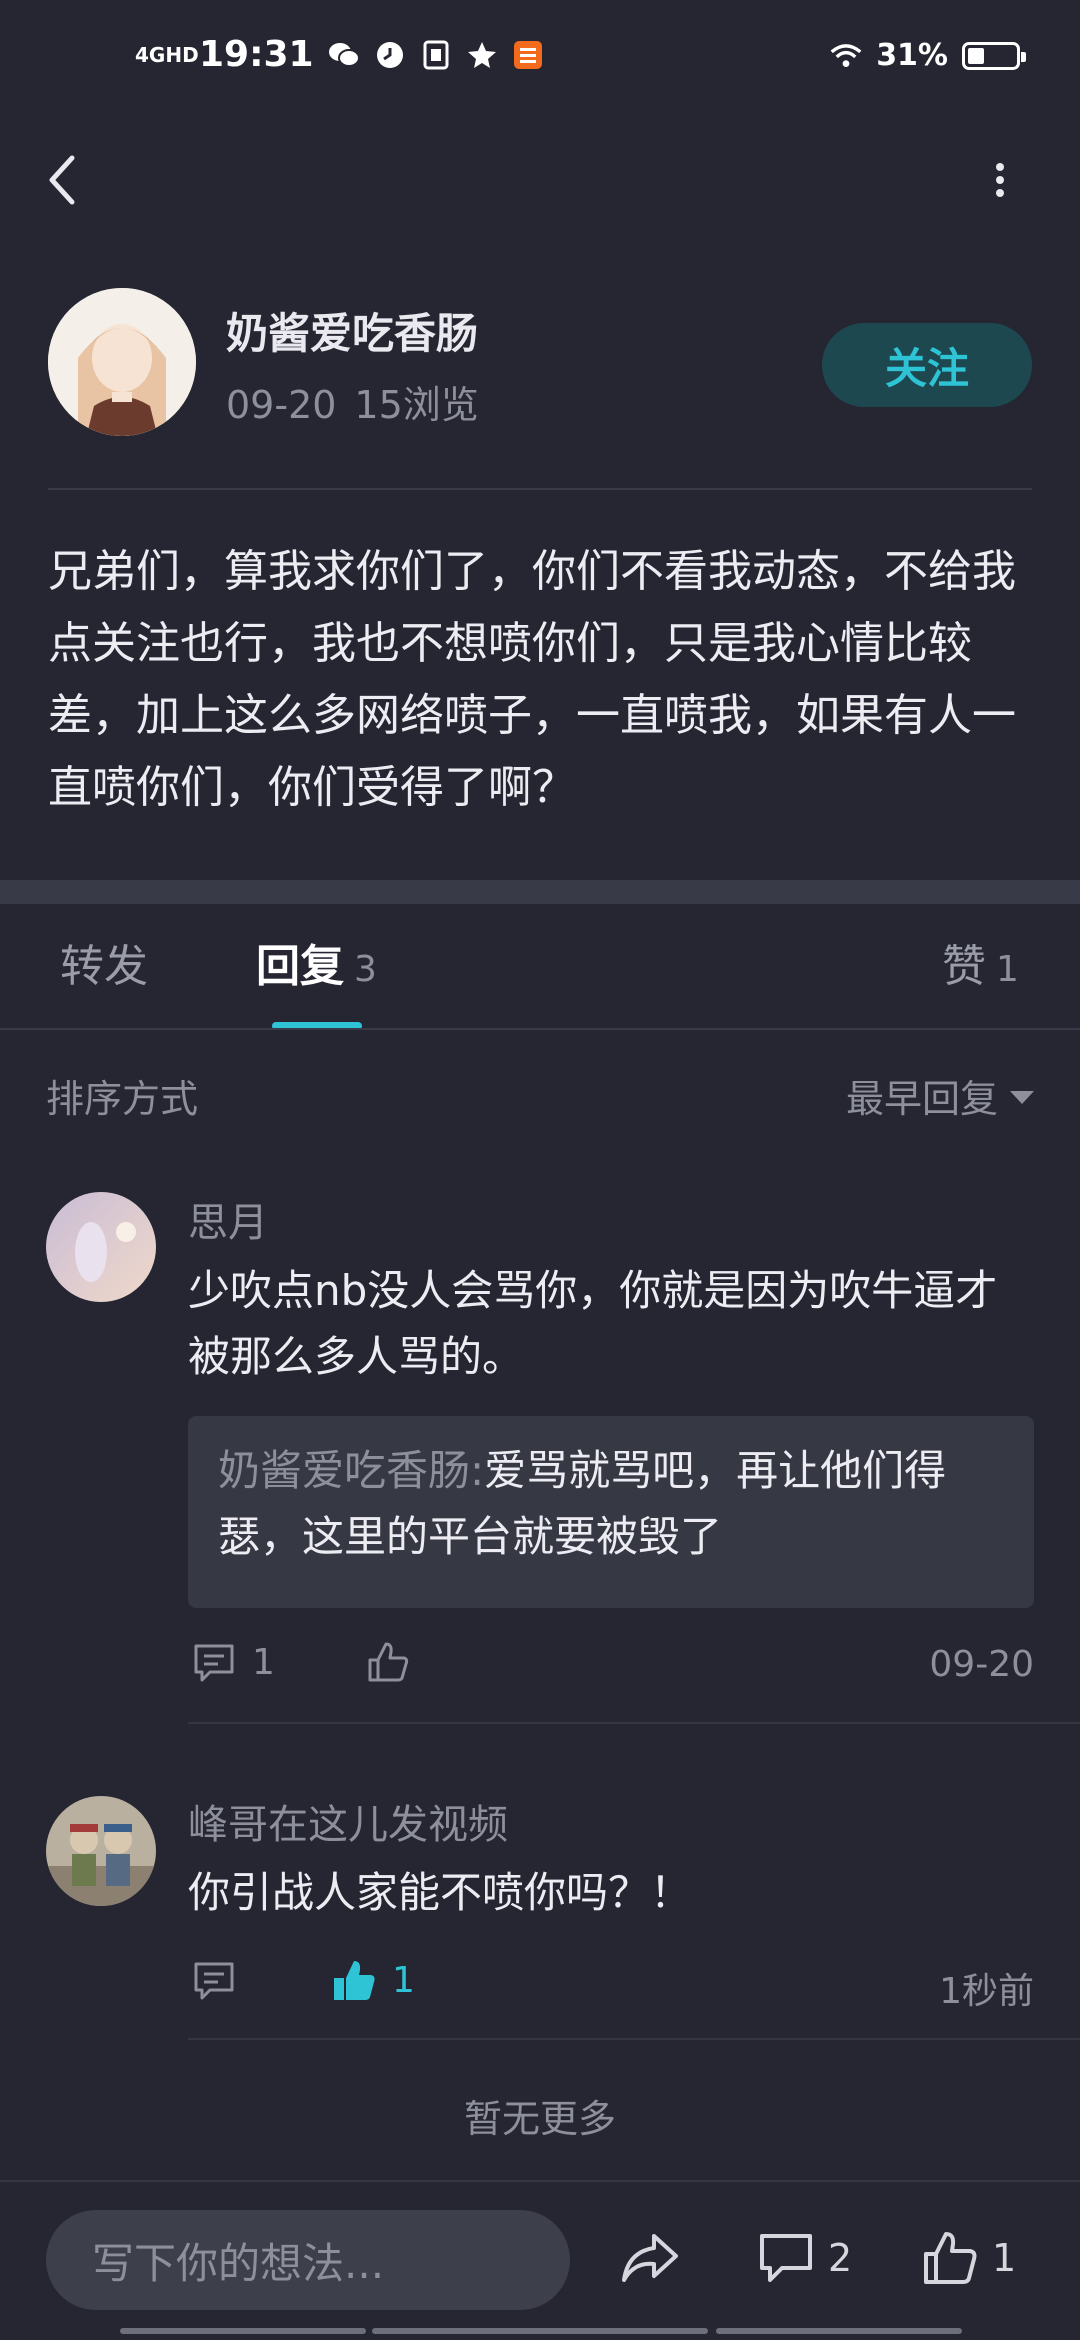 The height and width of the screenshot is (2340, 1080). I want to click on clock-icon, so click(390, 55).